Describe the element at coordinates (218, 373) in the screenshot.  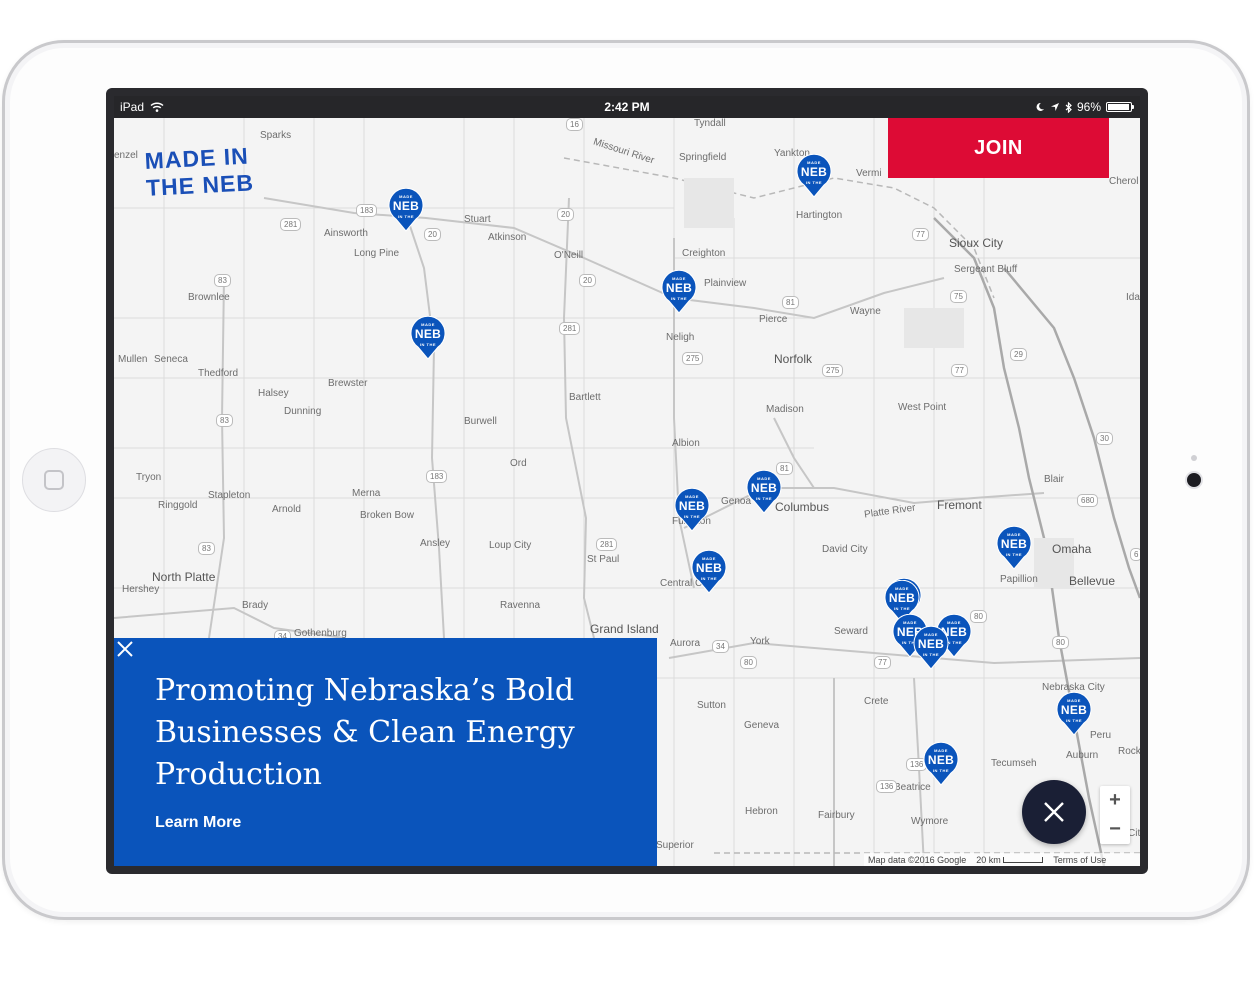
I see `place-label: Thedford` at that location.